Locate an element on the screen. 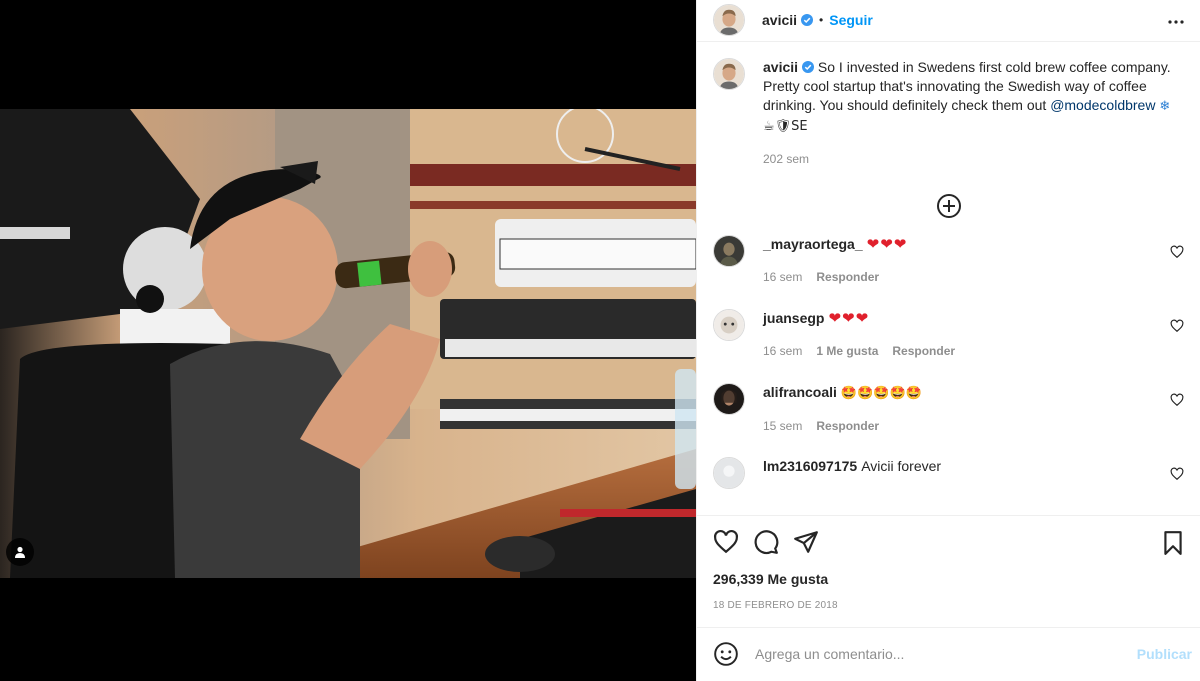 This screenshot has height=681, width=1200. add-comment-bar: Publicar is located at coordinates (948, 653).